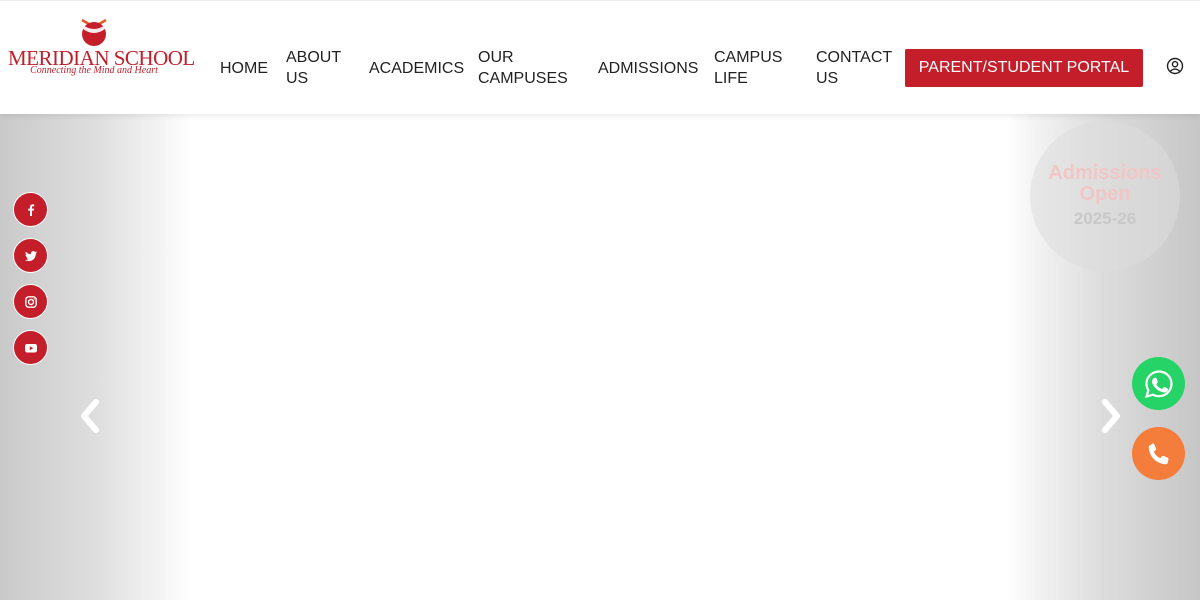  What do you see at coordinates (1105, 173) in the screenshot?
I see `badge-admissions-text: Admissions` at bounding box center [1105, 173].